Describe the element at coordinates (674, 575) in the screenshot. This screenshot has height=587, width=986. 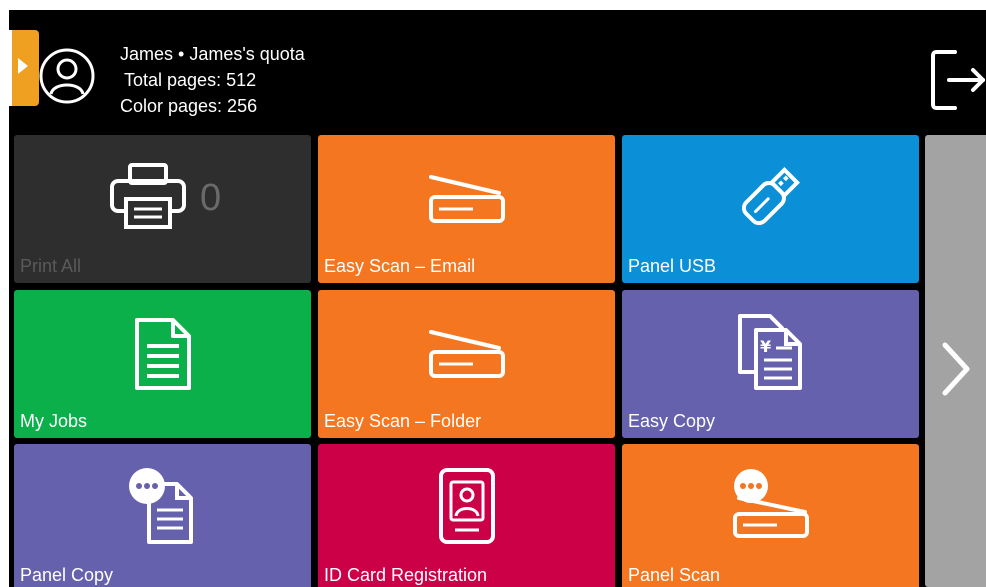
I see `tile-label: Panel Scan` at that location.